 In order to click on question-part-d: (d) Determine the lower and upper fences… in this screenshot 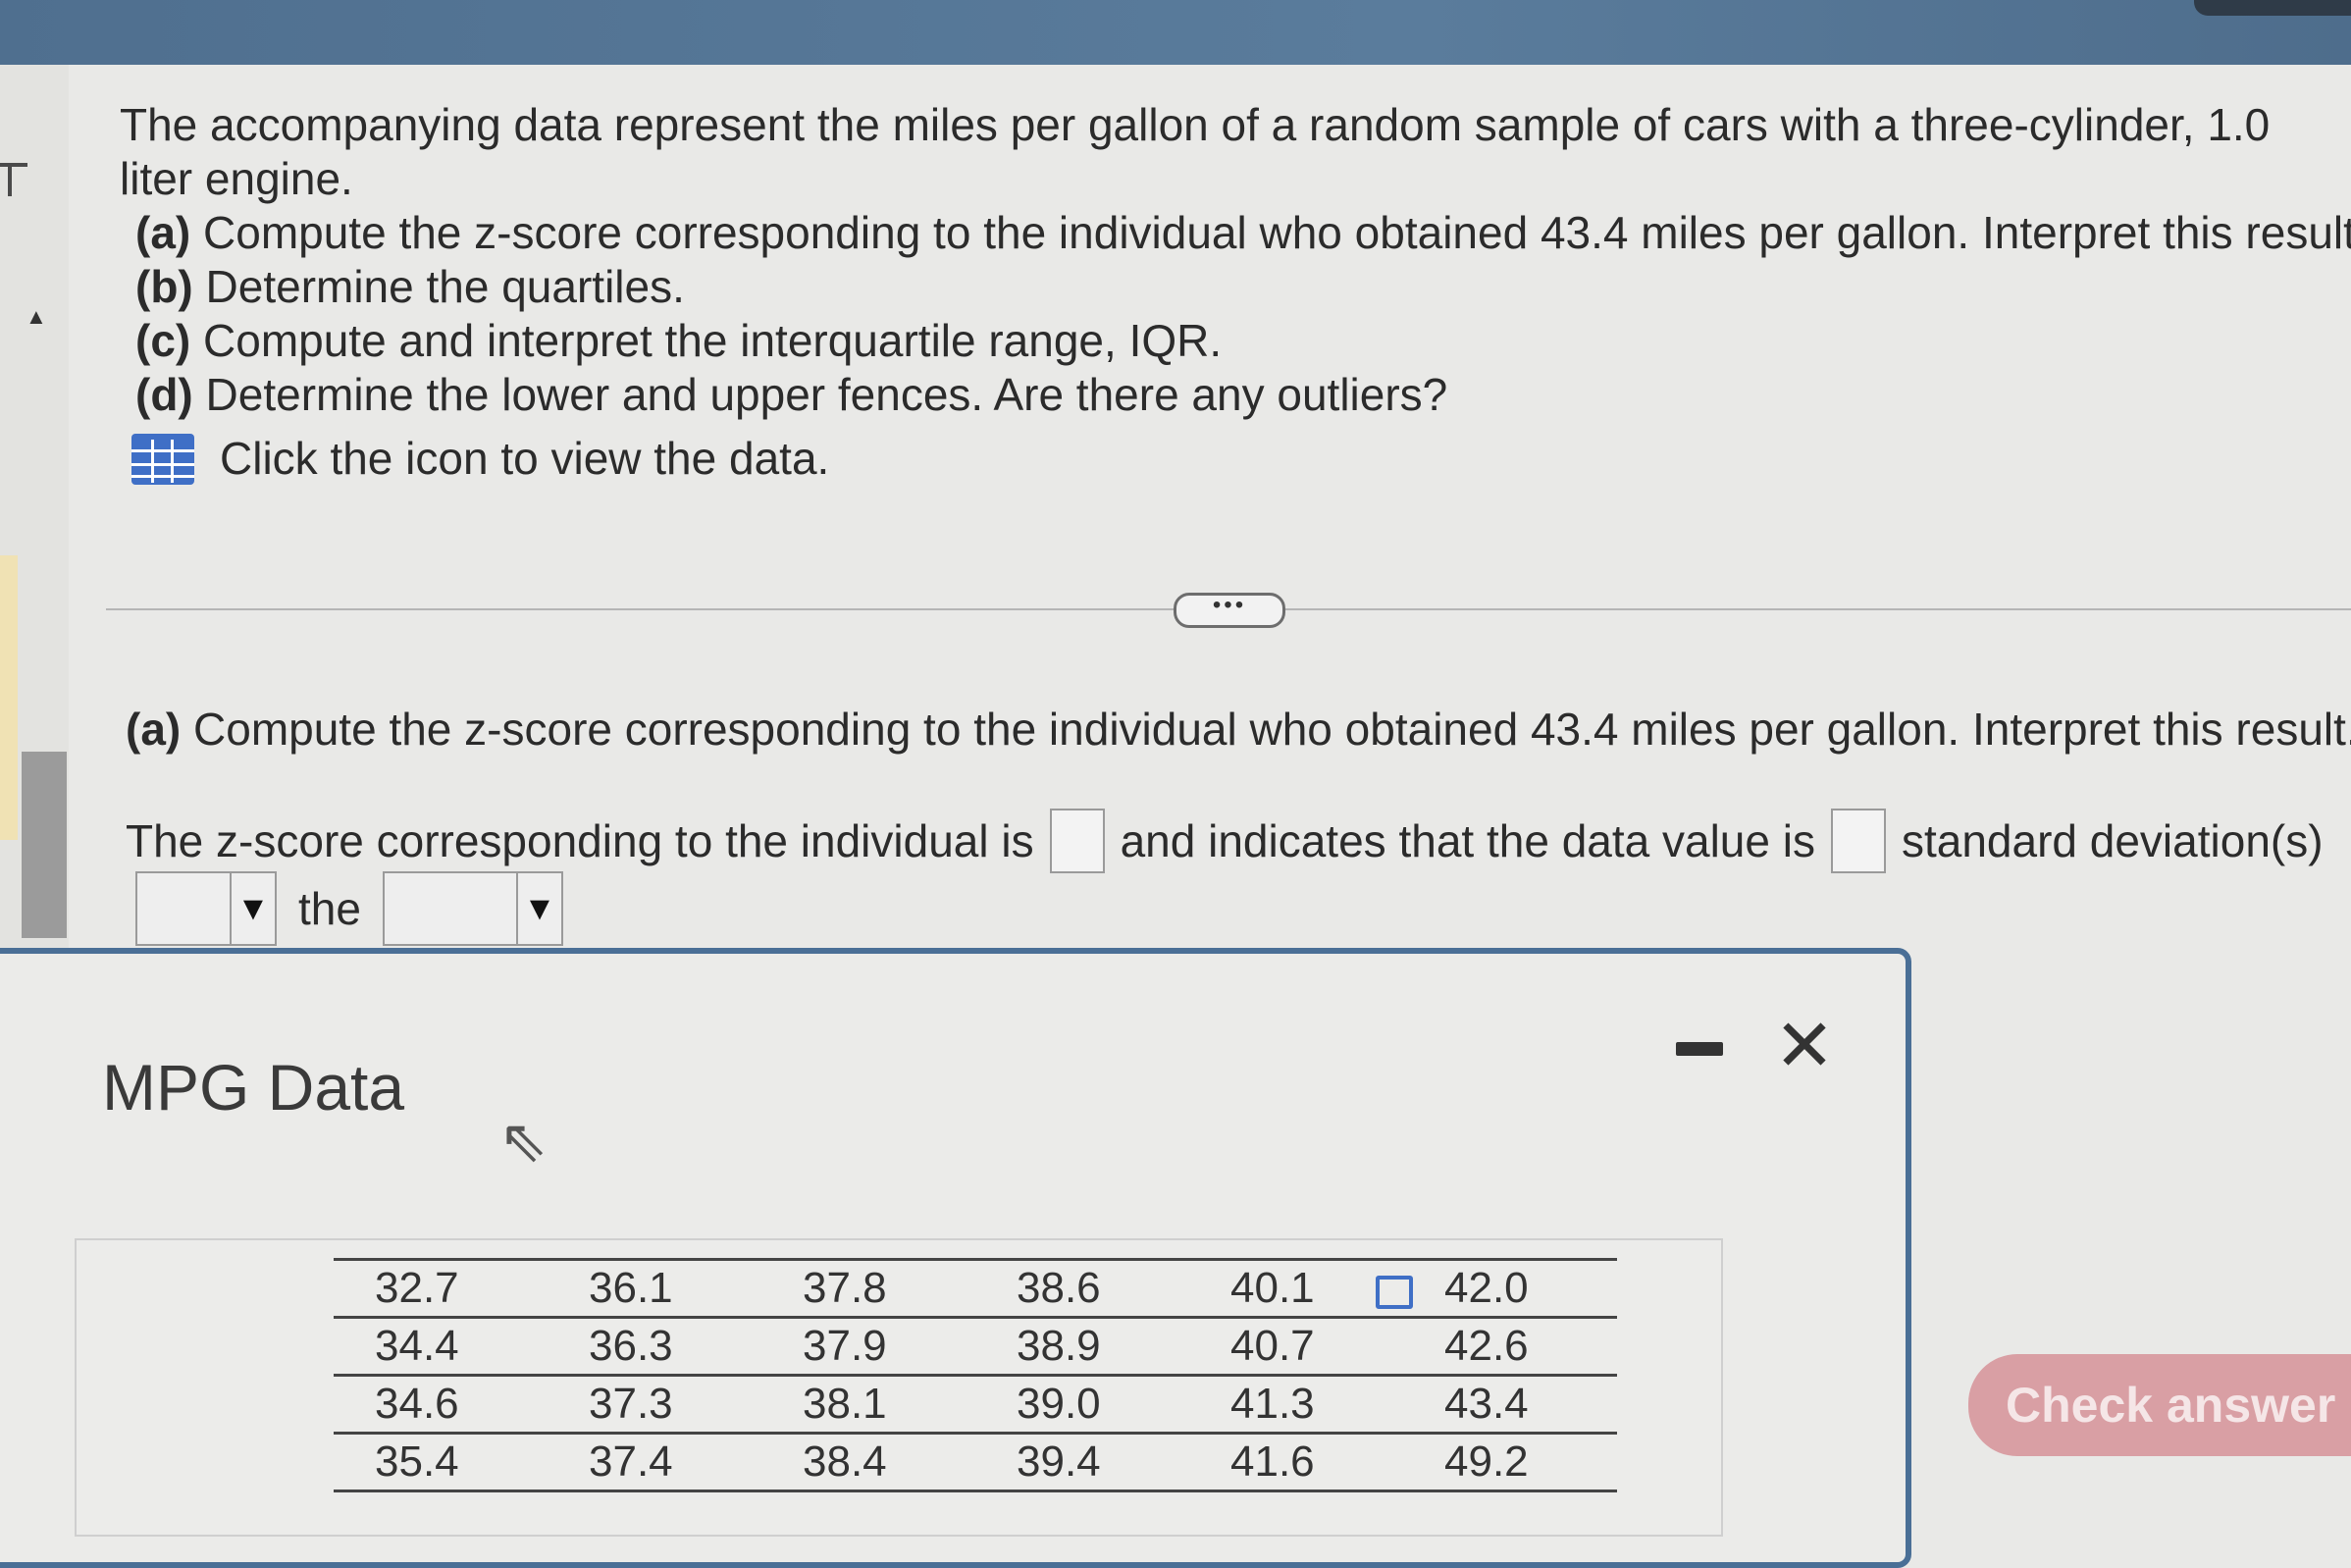, I will do `click(1221, 395)`.